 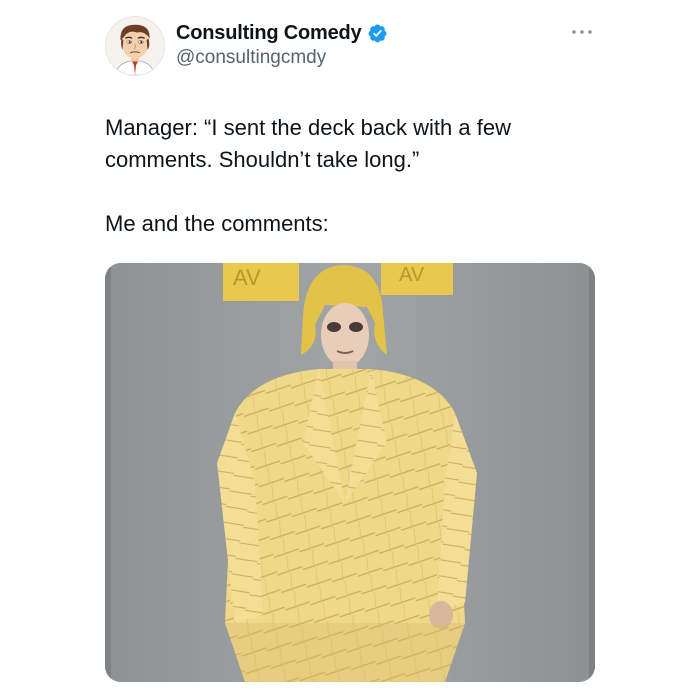 I want to click on sign-left-text: AV, so click(x=247, y=277).